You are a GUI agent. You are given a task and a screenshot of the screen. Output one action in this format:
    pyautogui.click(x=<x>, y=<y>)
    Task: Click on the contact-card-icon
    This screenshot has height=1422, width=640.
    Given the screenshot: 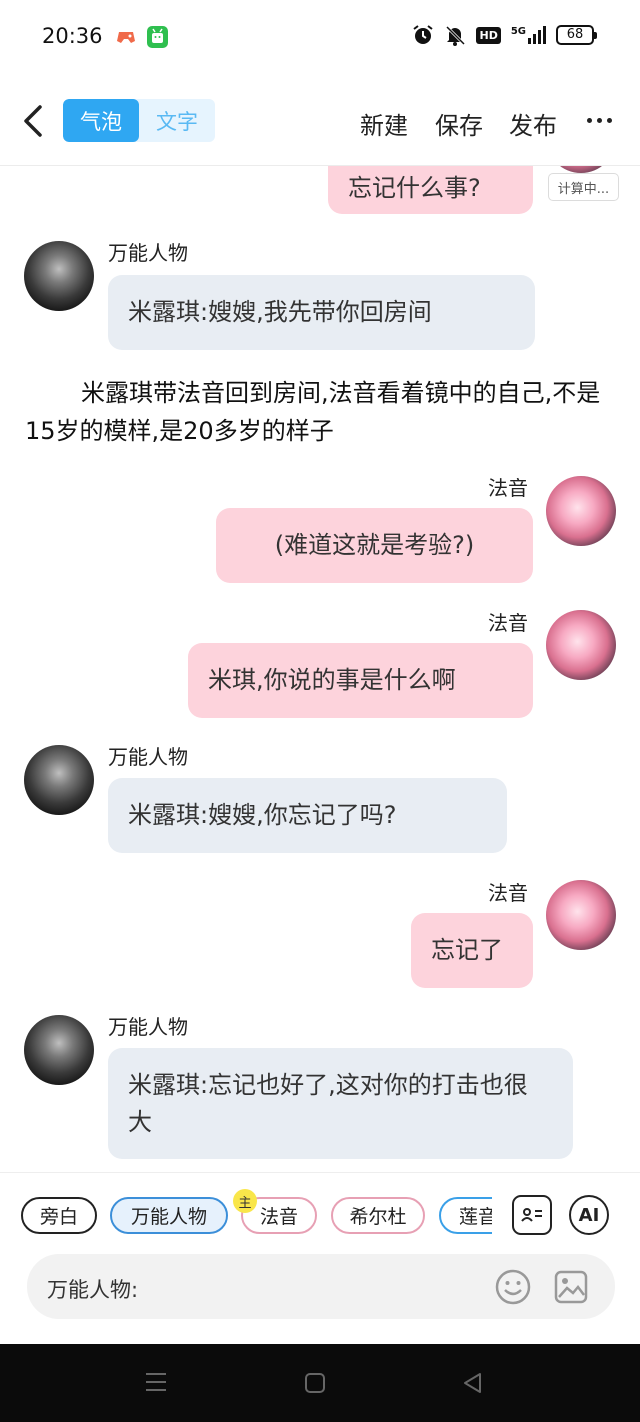 What is the action you would take?
    pyautogui.click(x=532, y=1215)
    